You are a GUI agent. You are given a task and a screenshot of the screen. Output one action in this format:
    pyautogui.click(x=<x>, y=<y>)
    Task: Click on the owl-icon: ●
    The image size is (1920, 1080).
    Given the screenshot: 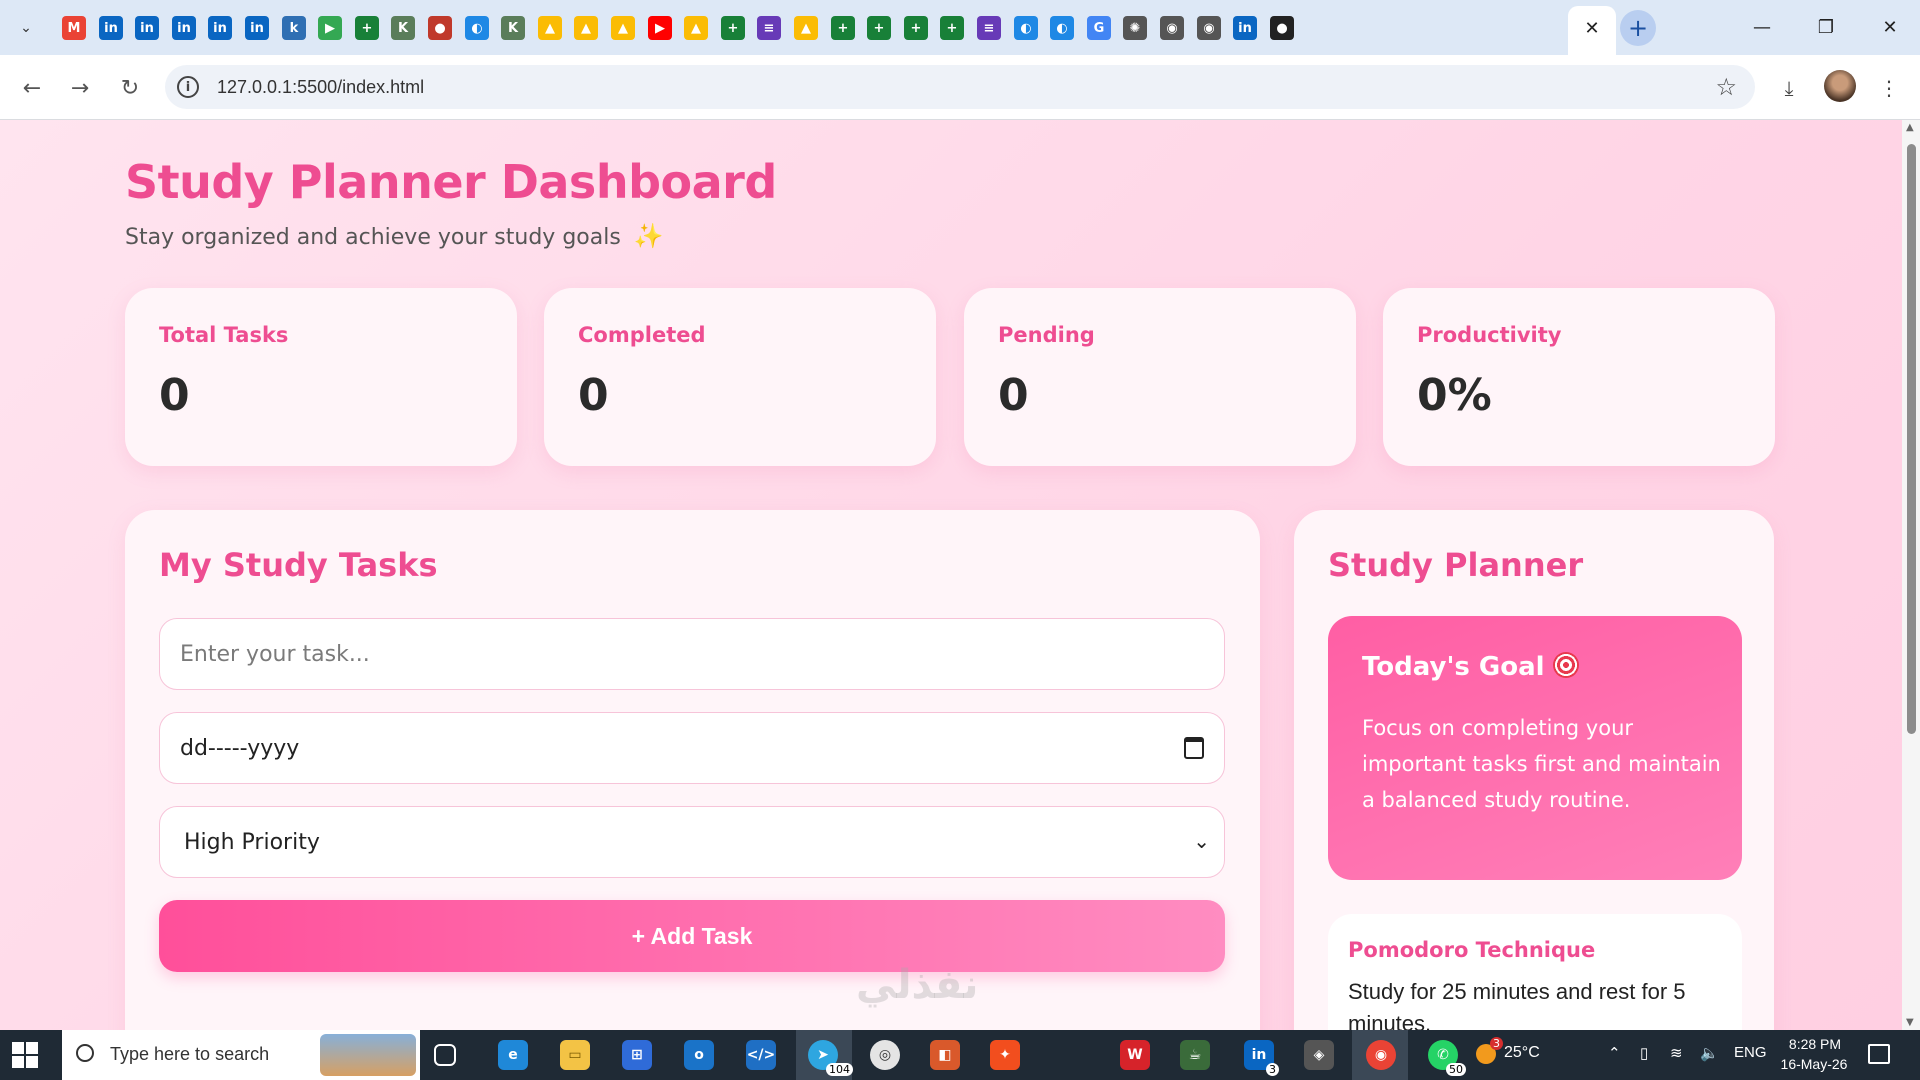 What is the action you would take?
    pyautogui.click(x=440, y=28)
    